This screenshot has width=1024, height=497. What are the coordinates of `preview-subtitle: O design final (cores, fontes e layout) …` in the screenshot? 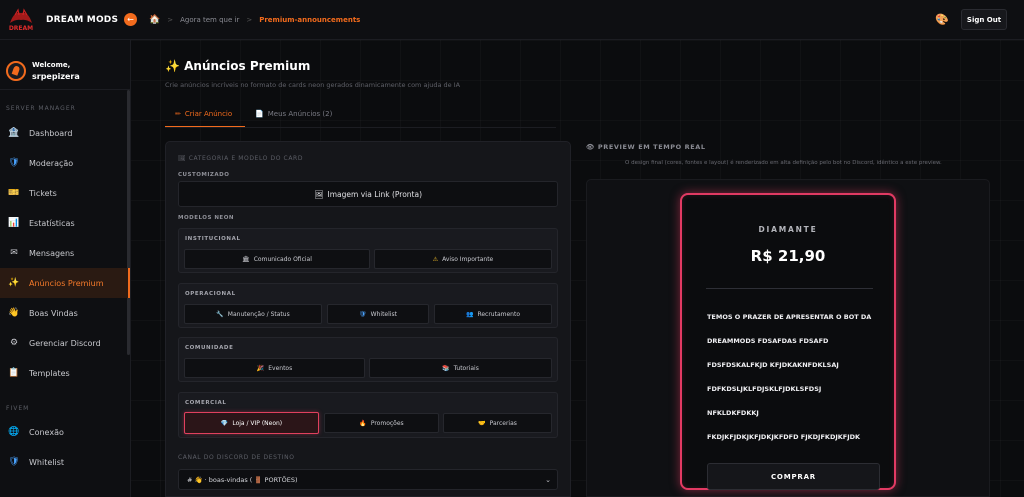 It's located at (783, 163).